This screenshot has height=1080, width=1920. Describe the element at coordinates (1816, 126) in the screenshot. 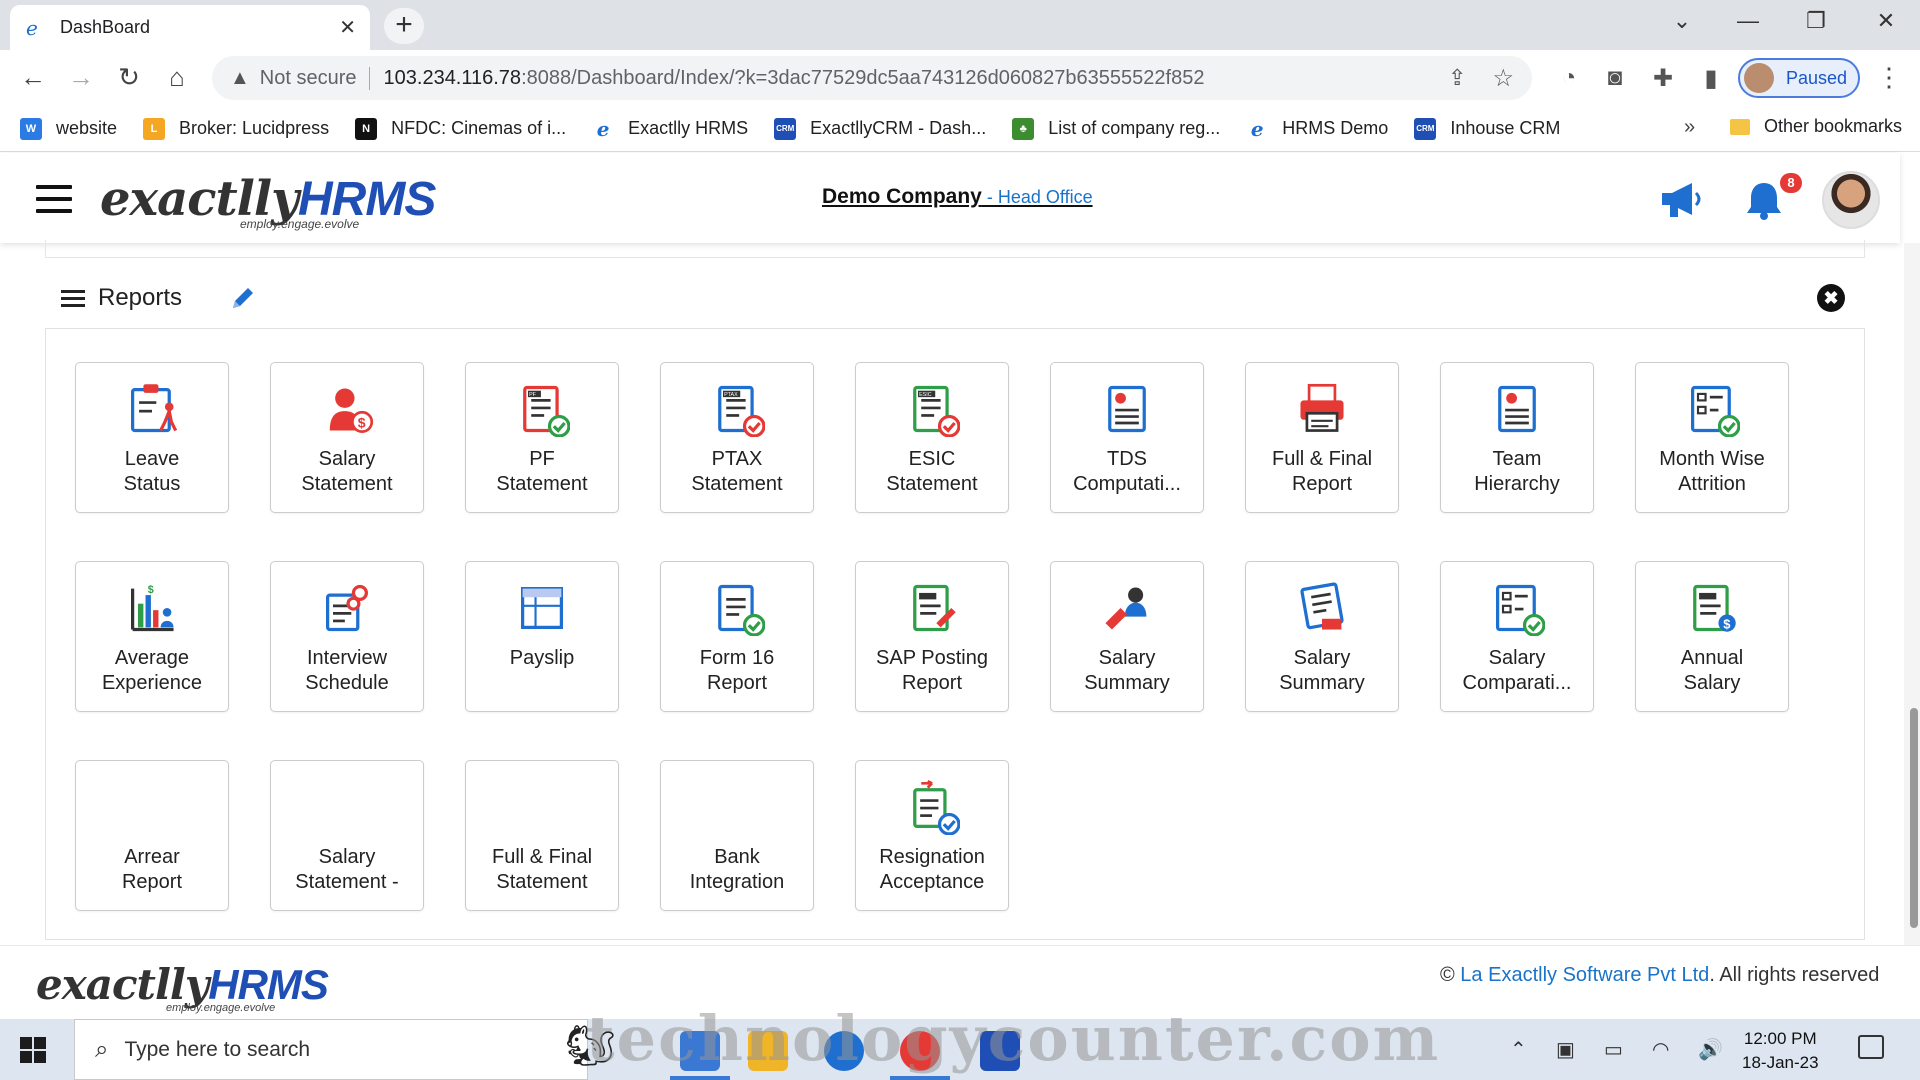

I see `other-bookmarks: Other bookmarks` at that location.